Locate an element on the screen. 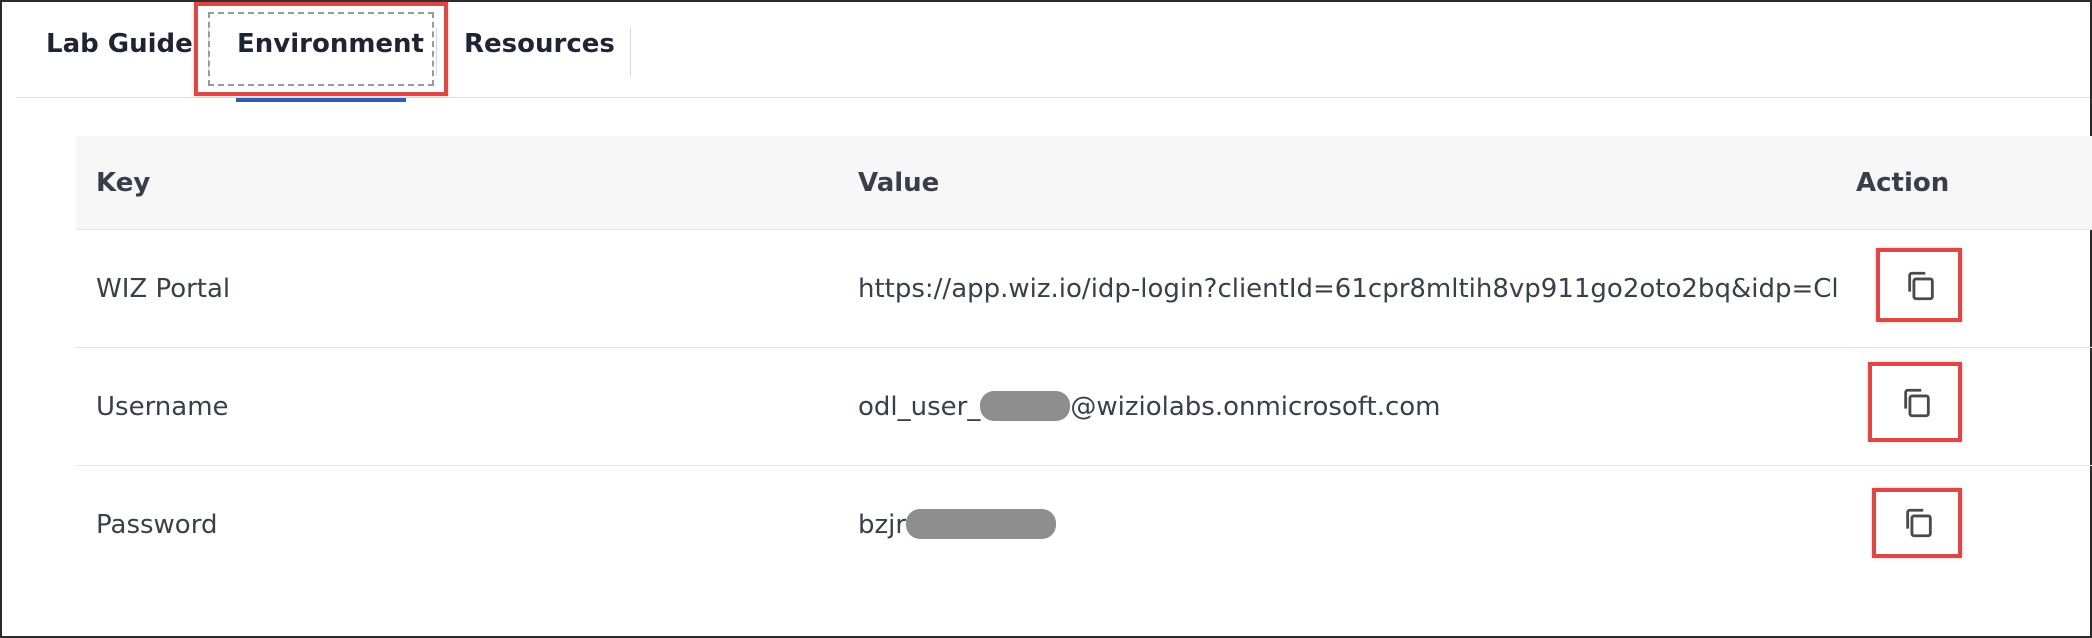 The height and width of the screenshot is (638, 2092). tab-lab-guide: Lab Guide is located at coordinates (119, 44).